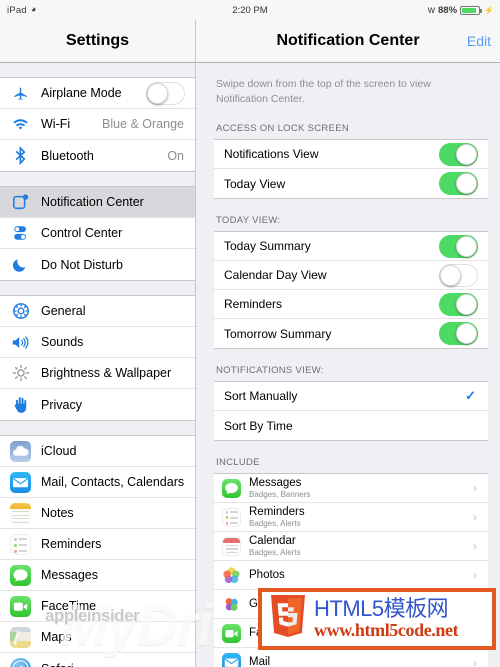 This screenshot has height=667, width=500. Describe the element at coordinates (82, 264) in the screenshot. I see `sidebar-item-label: Do Not Disturb` at that location.